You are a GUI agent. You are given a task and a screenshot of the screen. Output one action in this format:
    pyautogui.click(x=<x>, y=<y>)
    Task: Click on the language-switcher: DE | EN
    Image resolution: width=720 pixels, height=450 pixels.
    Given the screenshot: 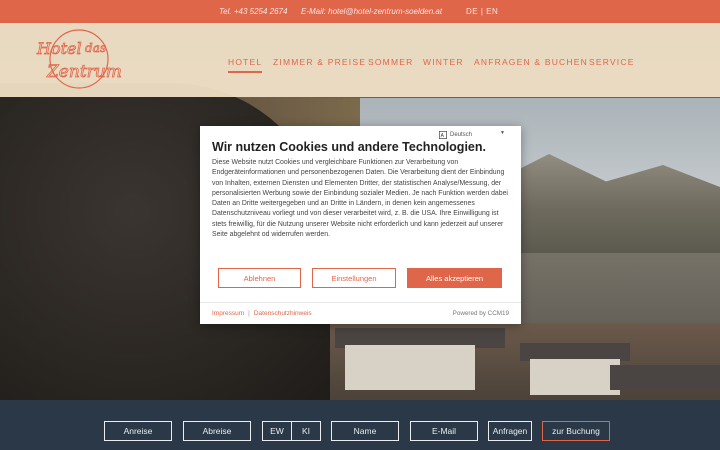 What is the action you would take?
    pyautogui.click(x=482, y=11)
    